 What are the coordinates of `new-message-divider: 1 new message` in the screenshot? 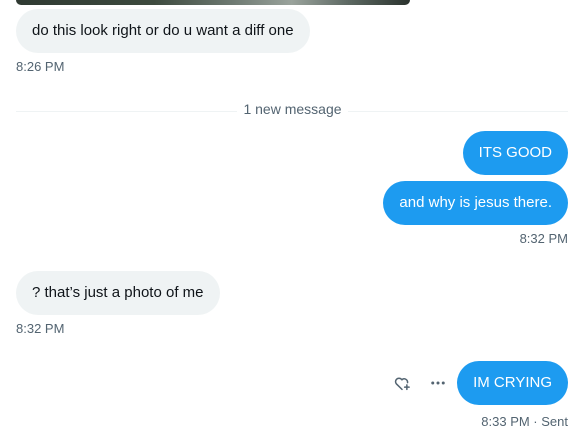 It's located at (292, 109).